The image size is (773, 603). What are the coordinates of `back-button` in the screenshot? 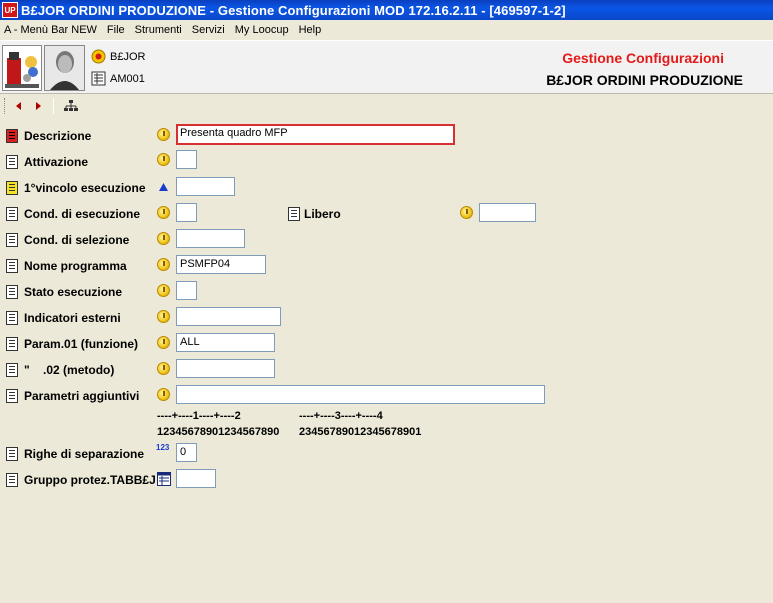 It's located at (18, 106).